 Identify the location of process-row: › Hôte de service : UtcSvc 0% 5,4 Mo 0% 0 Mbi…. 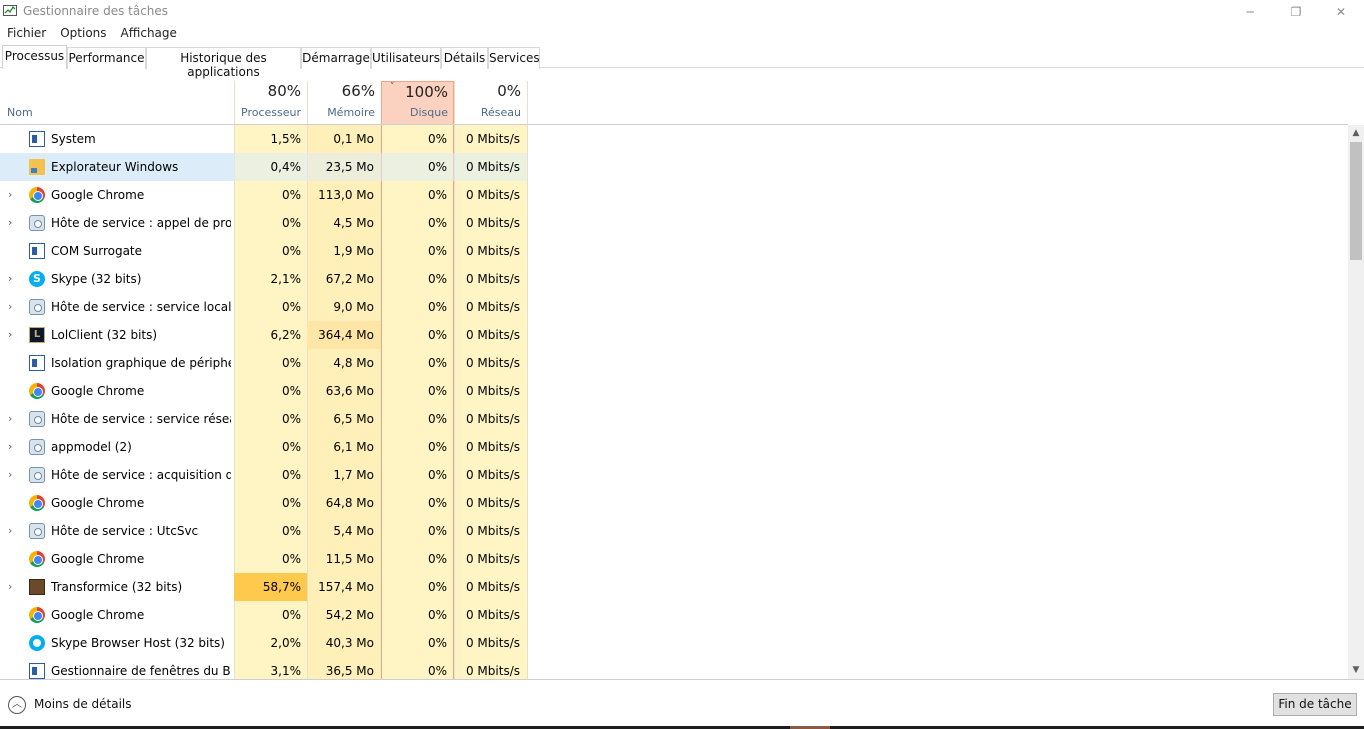
(263, 531).